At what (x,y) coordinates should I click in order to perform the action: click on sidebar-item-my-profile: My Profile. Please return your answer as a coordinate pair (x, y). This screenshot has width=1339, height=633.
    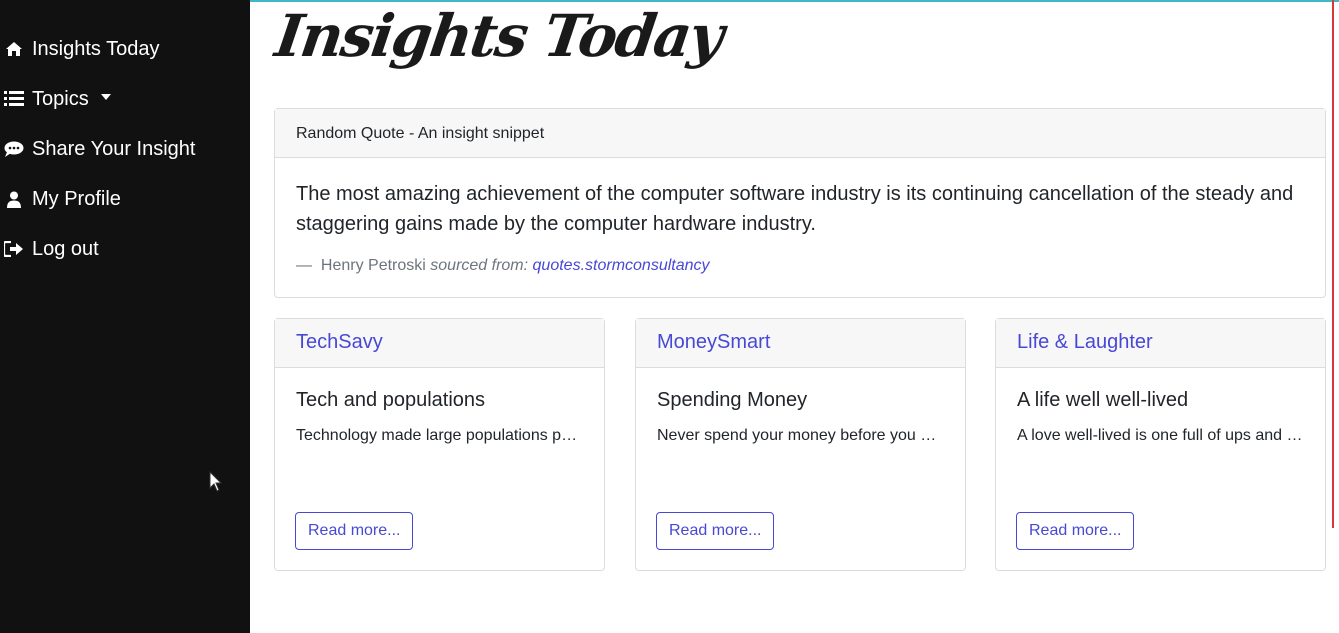
    Looking at the image, I should click on (125, 199).